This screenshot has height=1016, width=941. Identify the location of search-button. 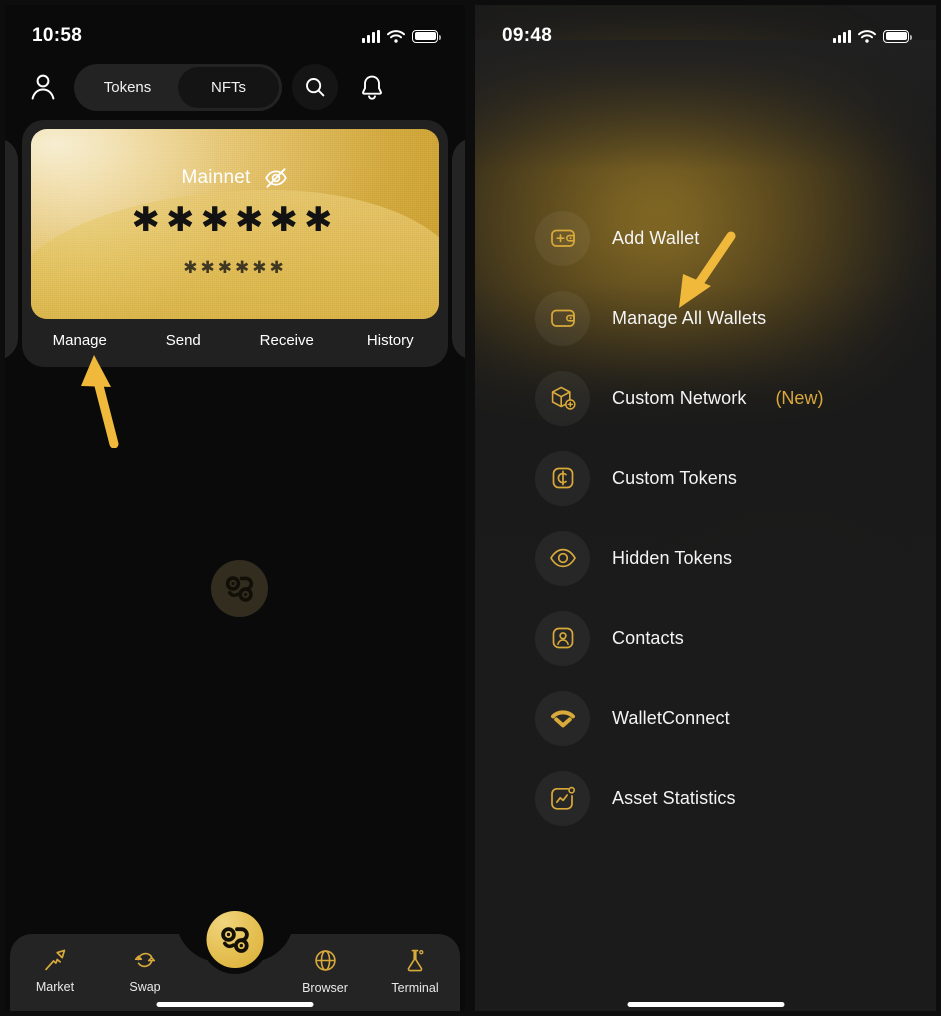
(315, 87).